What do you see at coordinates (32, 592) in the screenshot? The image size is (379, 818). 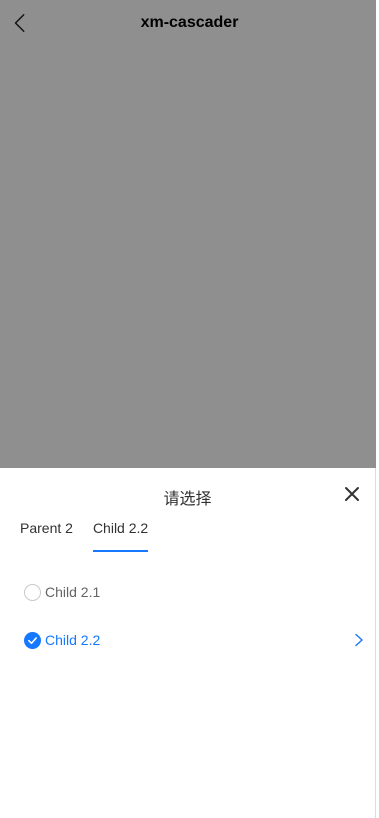 I see `radio-unchecked-icon` at bounding box center [32, 592].